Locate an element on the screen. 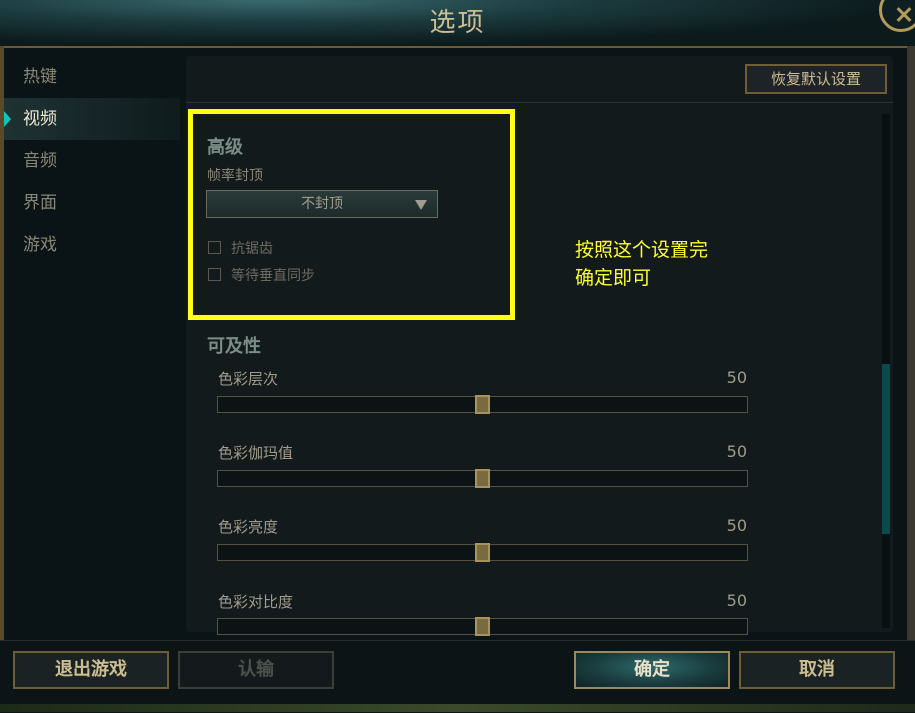 The image size is (915, 713). panel-header: 恢复默认设置 is located at coordinates (539, 79).